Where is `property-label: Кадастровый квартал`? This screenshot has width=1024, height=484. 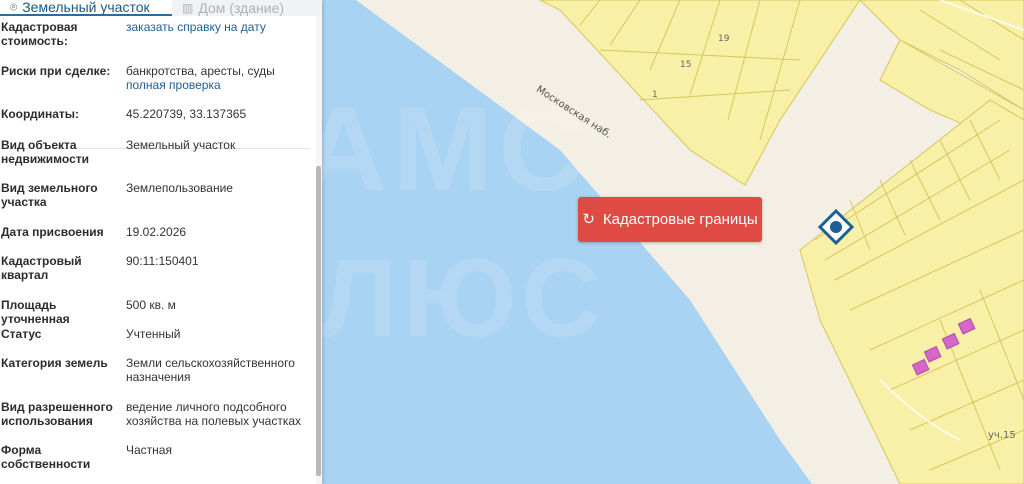 property-label: Кадастровый квартал is located at coordinates (41, 268).